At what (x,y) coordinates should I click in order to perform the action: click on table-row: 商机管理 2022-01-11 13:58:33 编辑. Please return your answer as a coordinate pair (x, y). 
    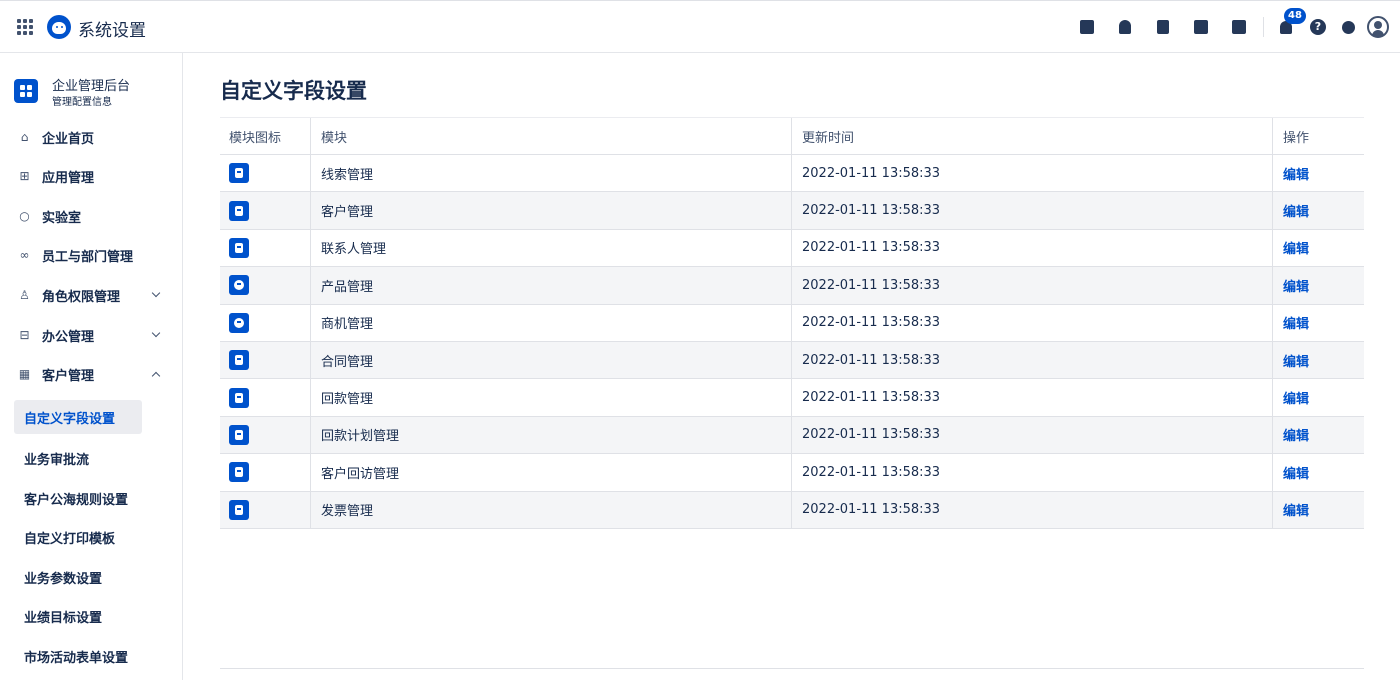
    Looking at the image, I should click on (792, 323).